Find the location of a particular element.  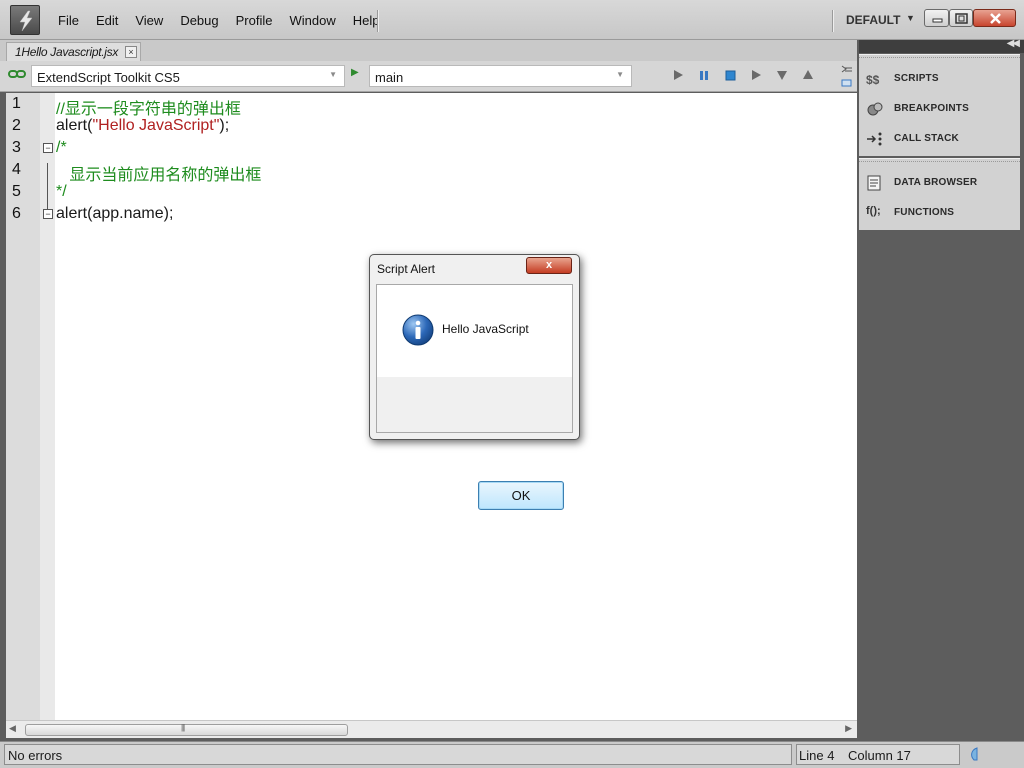

step-out-icon is located at coordinates (808, 75).